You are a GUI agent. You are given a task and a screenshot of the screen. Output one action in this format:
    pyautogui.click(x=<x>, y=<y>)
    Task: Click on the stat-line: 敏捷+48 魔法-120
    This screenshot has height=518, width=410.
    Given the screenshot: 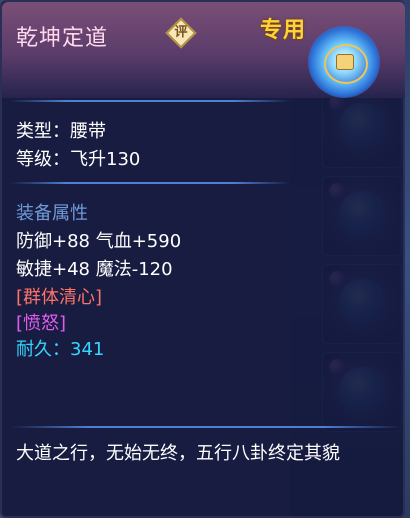 What is the action you would take?
    pyautogui.click(x=94, y=269)
    